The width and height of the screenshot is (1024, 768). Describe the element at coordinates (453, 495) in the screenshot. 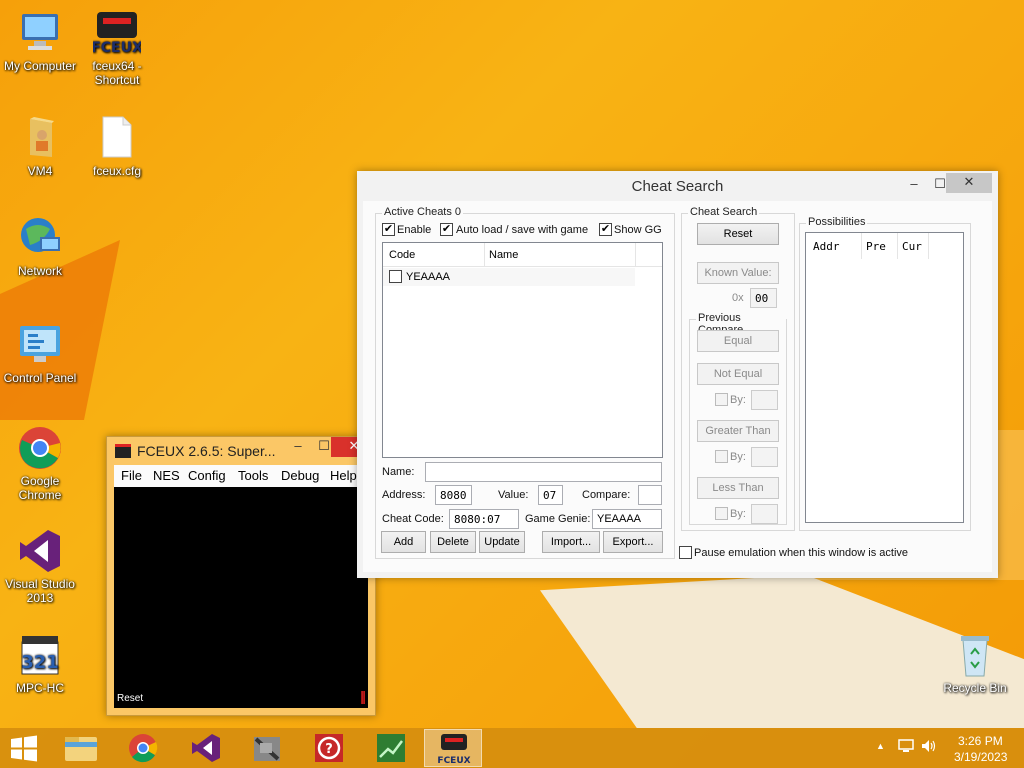

I see `address-field: 8080` at that location.